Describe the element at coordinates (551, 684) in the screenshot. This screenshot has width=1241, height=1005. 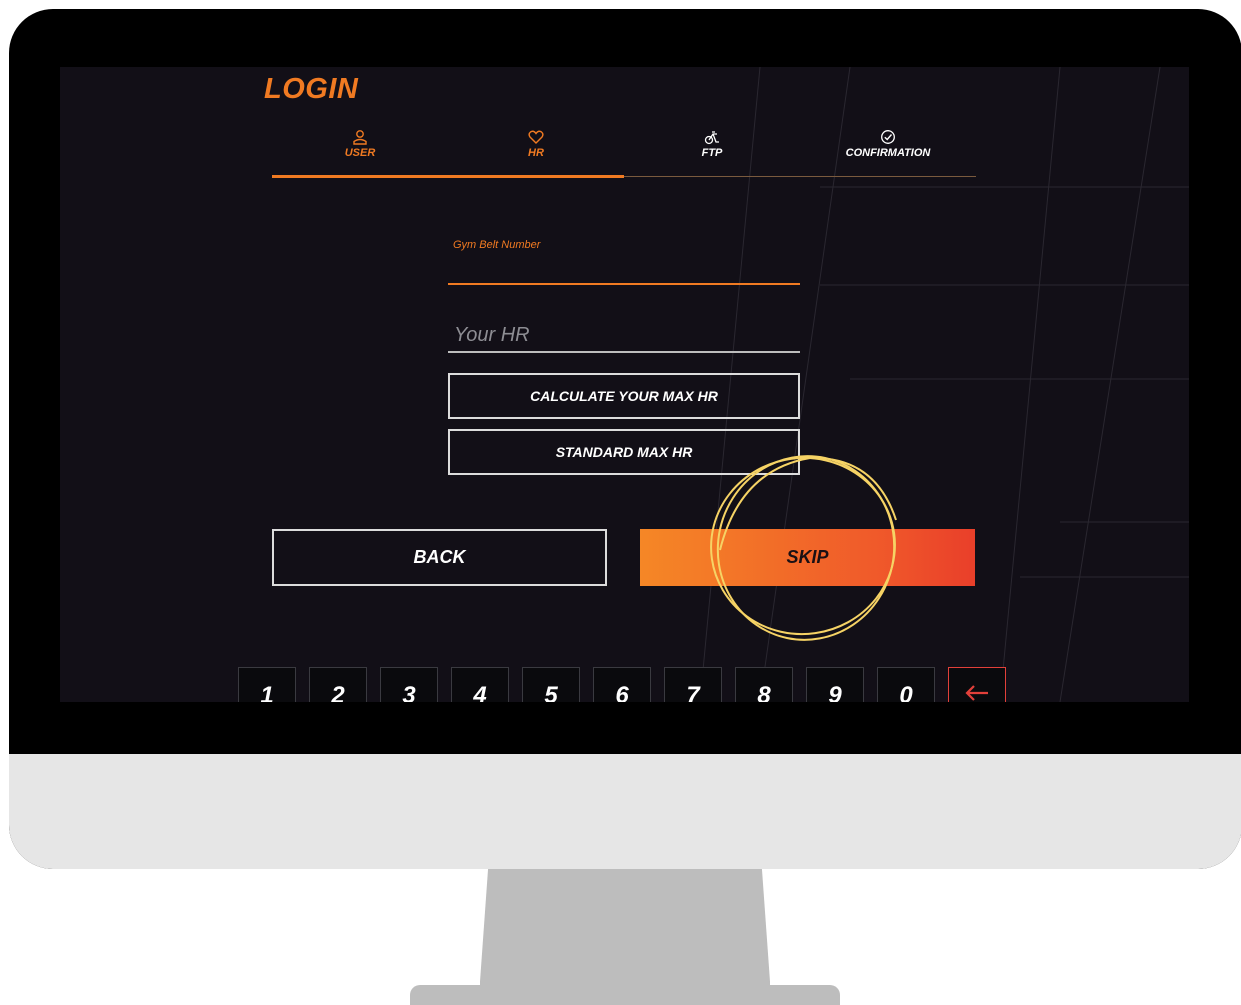
I see `key-5: 5` at that location.